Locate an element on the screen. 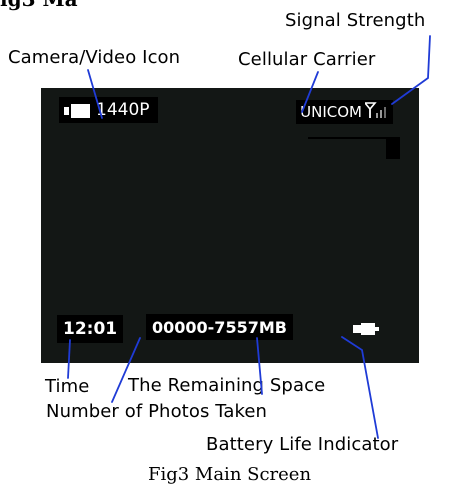 The width and height of the screenshot is (459, 491). signal-antenna-icon is located at coordinates (376, 112).